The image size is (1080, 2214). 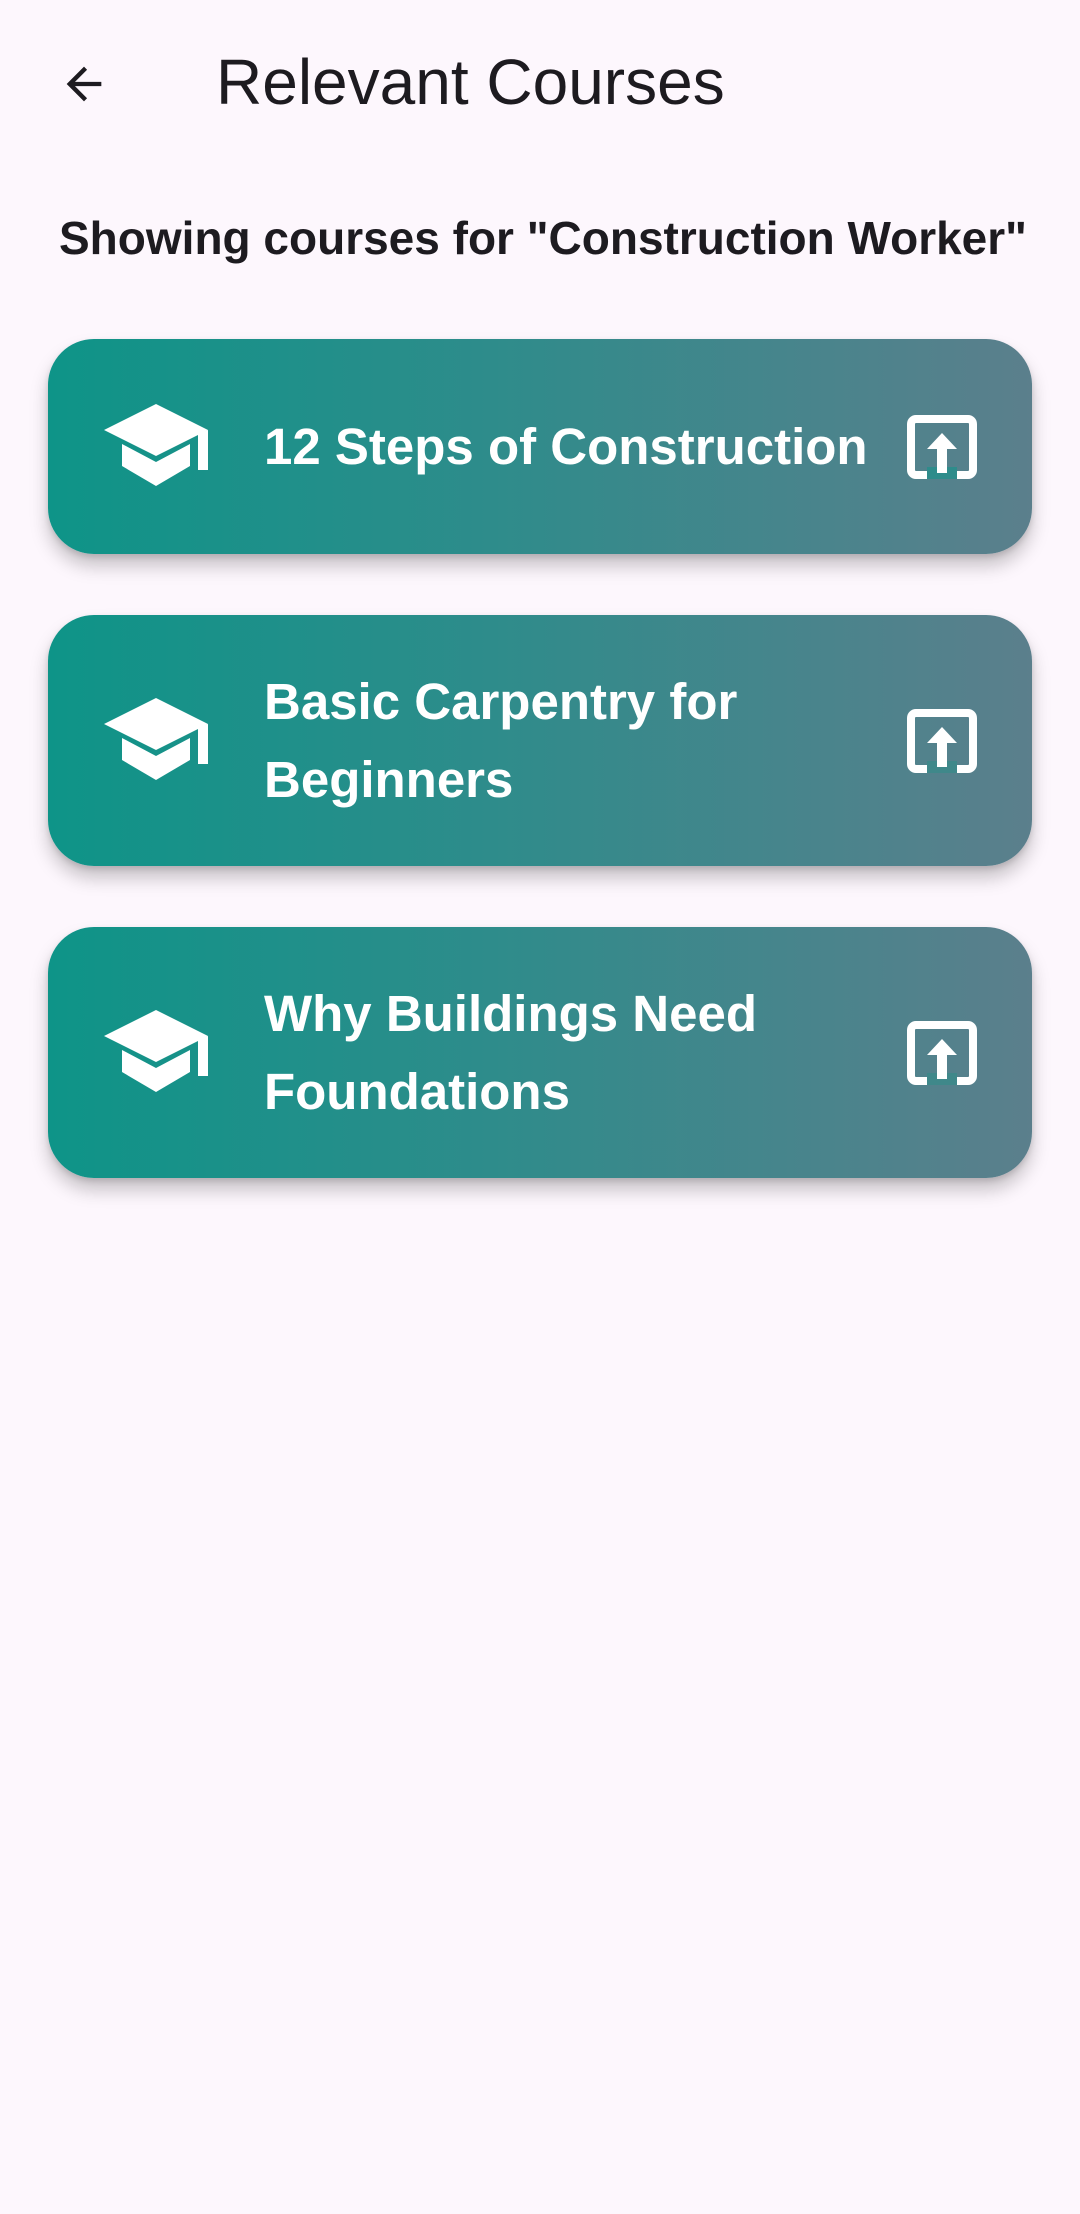 I want to click on course-title: 12 Steps of Construction, so click(x=566, y=446).